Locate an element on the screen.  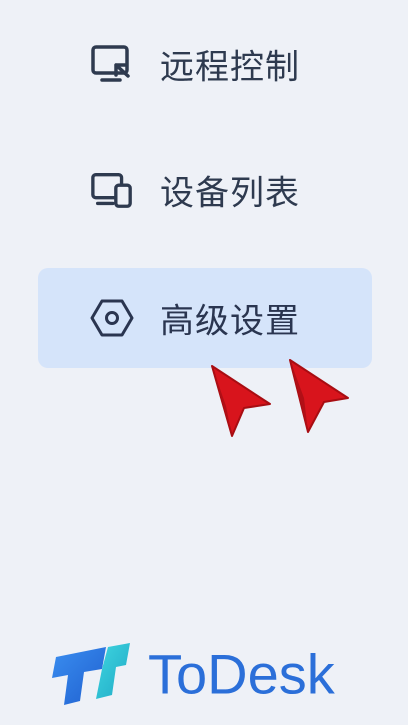
brand-name: ToDesk is located at coordinates (241, 674).